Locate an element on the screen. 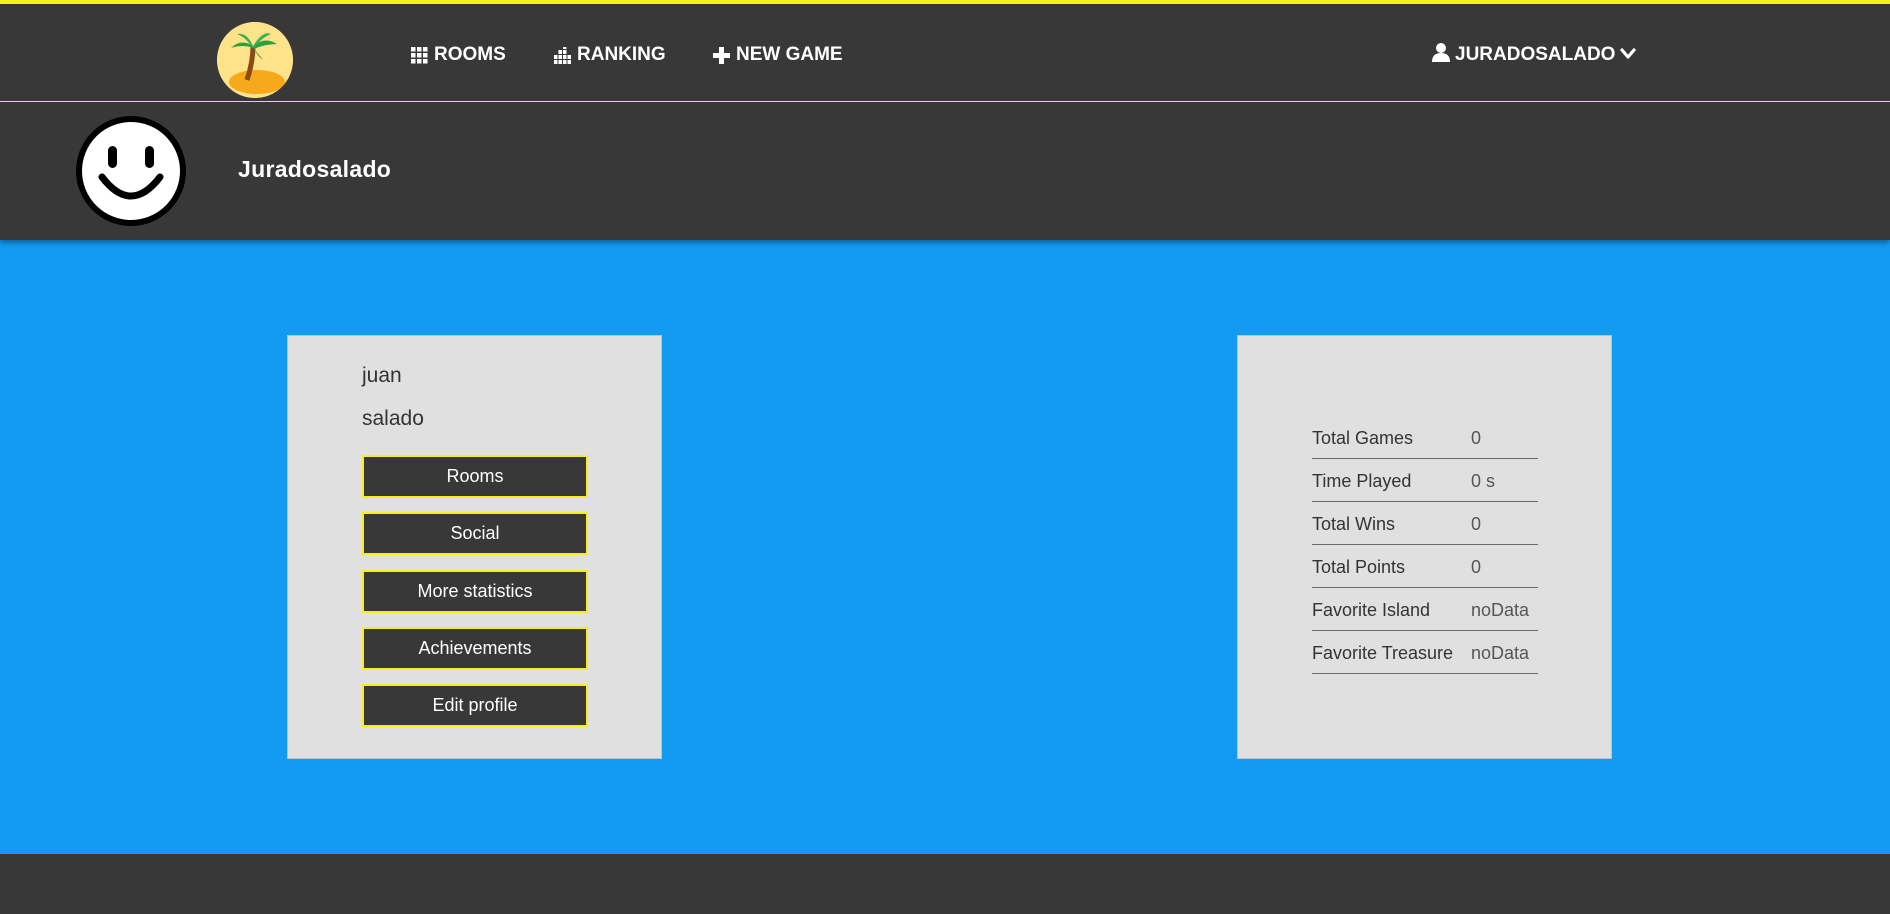 Image resolution: width=1890 pixels, height=914 pixels. edit-profile-button: Edit profile is located at coordinates (475, 705).